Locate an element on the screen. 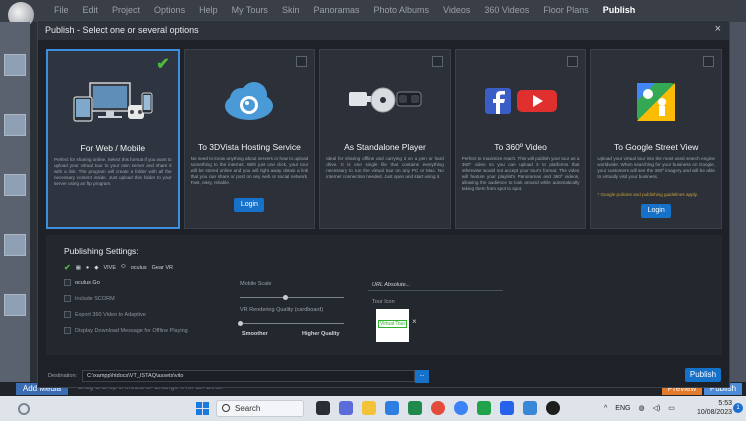 The width and height of the screenshot is (746, 421). apple-icon: ● is located at coordinates (87, 267).